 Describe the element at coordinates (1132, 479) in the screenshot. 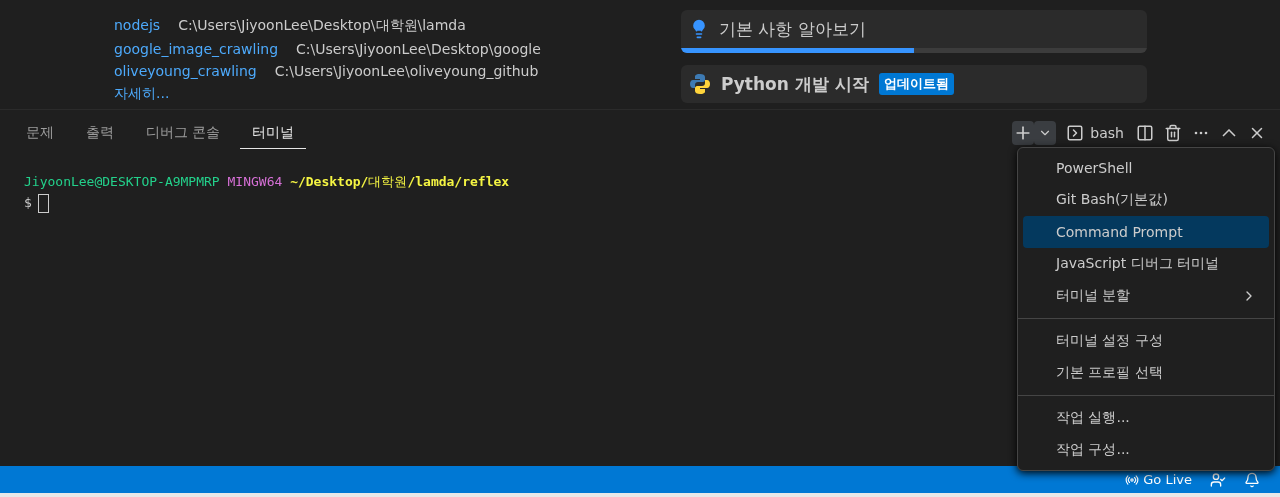

I see `broadcast-icon` at that location.